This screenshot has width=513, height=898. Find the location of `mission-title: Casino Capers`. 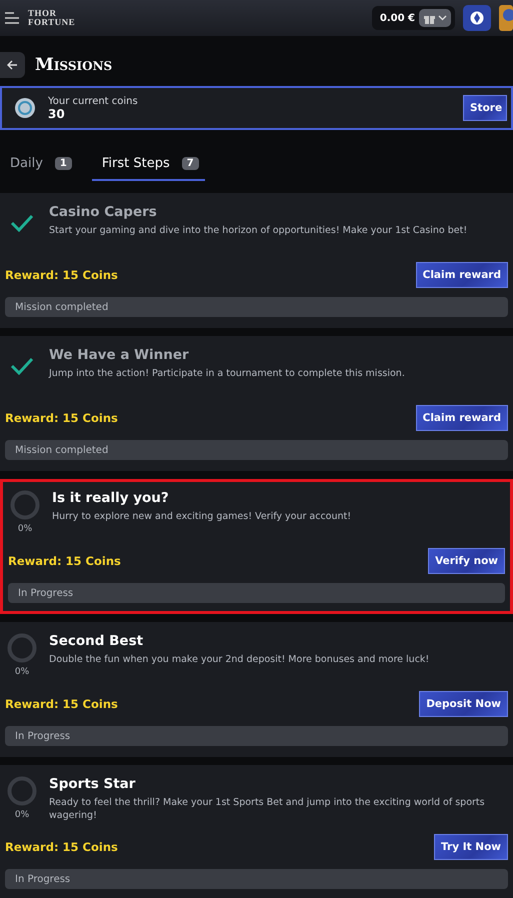

mission-title: Casino Capers is located at coordinates (103, 212).